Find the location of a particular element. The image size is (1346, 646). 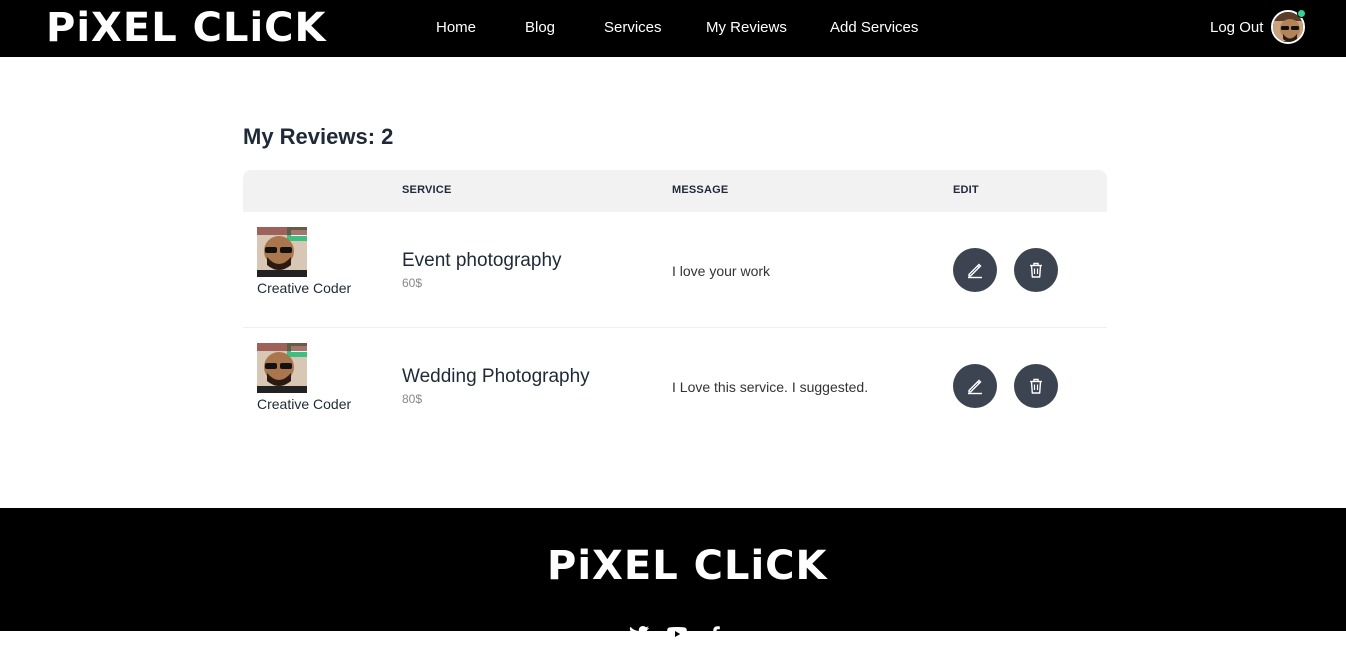

nav-home-link: Home is located at coordinates (456, 27).